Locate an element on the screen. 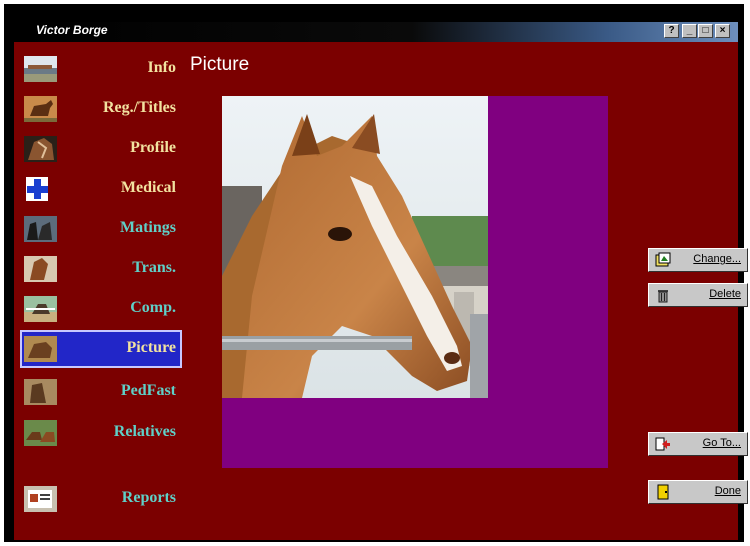 This screenshot has width=750, height=546. sidebar-item-relatives: Relatives is located at coordinates (101, 433).